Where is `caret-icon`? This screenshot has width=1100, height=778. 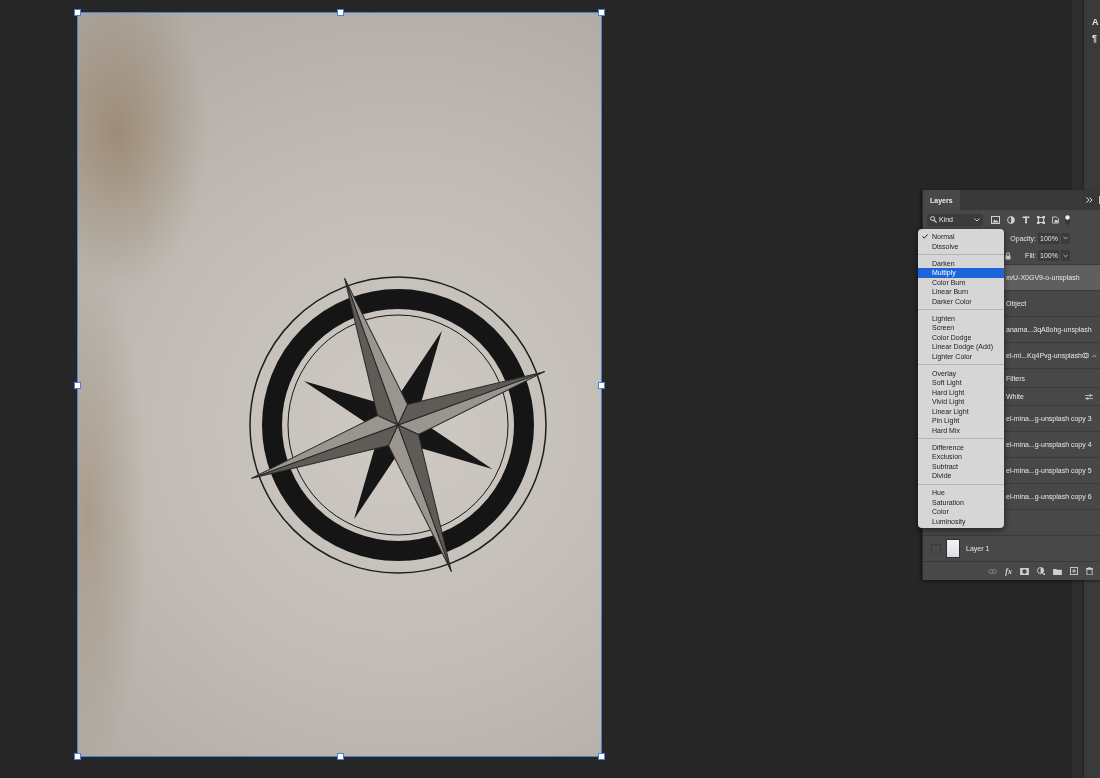 caret-icon is located at coordinates (1094, 355).